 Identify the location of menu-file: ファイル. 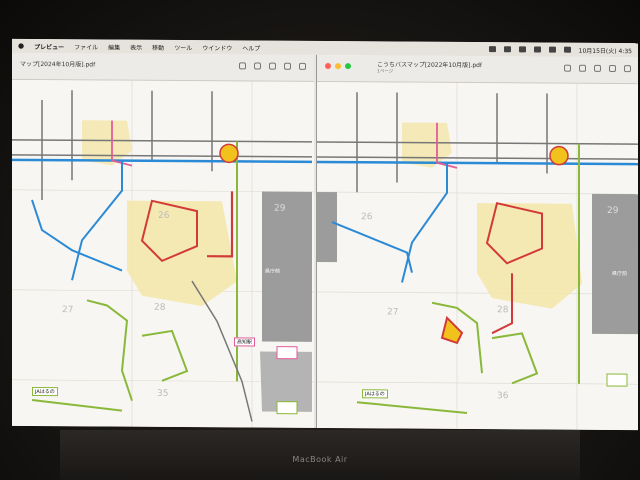
(86, 46).